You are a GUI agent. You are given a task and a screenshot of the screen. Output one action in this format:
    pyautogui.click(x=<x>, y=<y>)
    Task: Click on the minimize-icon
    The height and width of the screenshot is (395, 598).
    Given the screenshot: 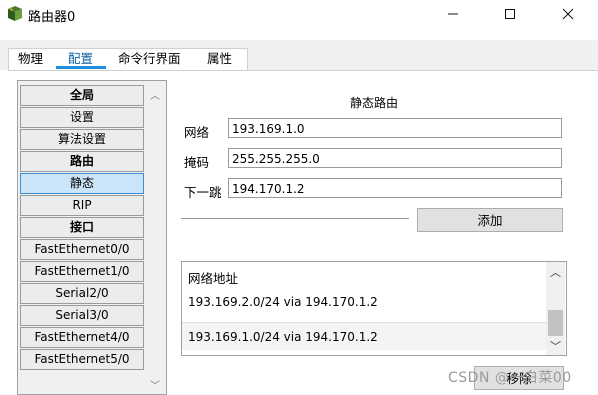 What is the action you would take?
    pyautogui.click(x=453, y=14)
    